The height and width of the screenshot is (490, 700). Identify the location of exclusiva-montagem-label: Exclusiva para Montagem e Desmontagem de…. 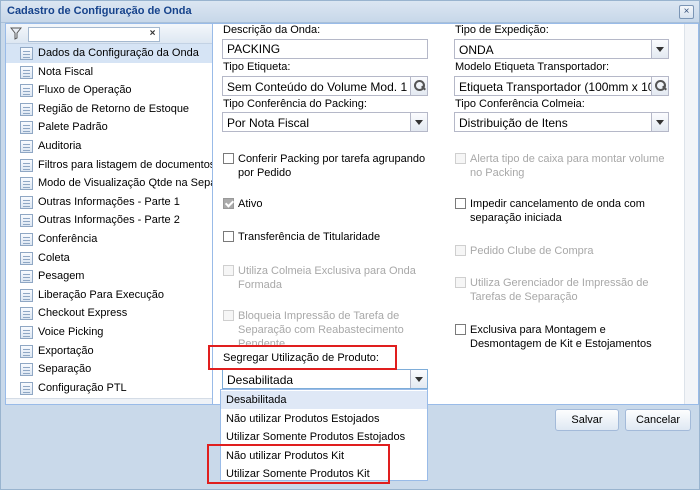
(561, 337).